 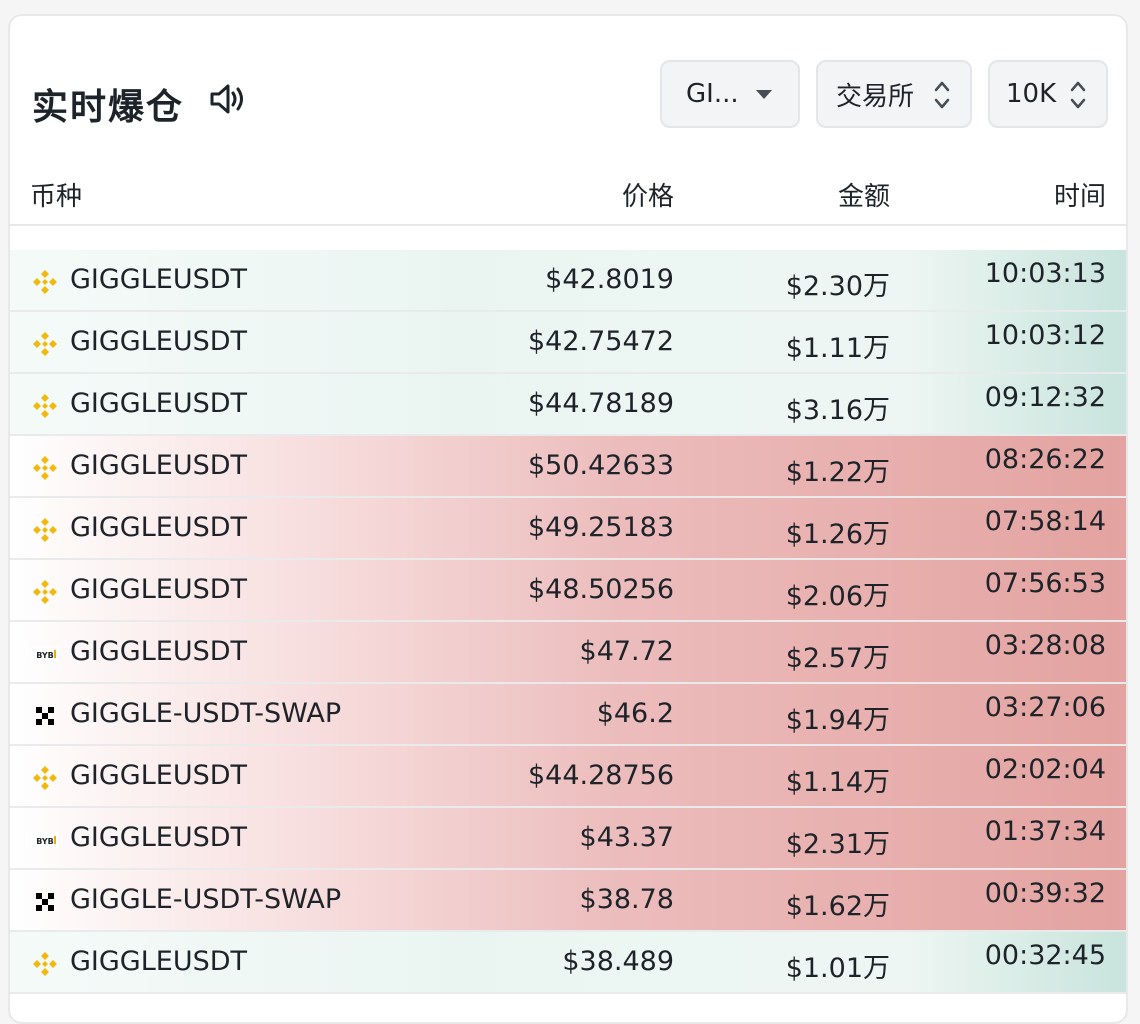 What do you see at coordinates (568, 196) in the screenshot?
I see `table-header: 币种 价格 金额 时间` at bounding box center [568, 196].